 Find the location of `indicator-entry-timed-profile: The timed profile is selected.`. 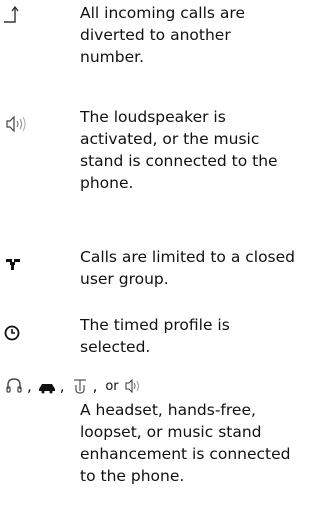

indicator-entry-timed-profile: The timed profile is selected. is located at coordinates (158, 340).